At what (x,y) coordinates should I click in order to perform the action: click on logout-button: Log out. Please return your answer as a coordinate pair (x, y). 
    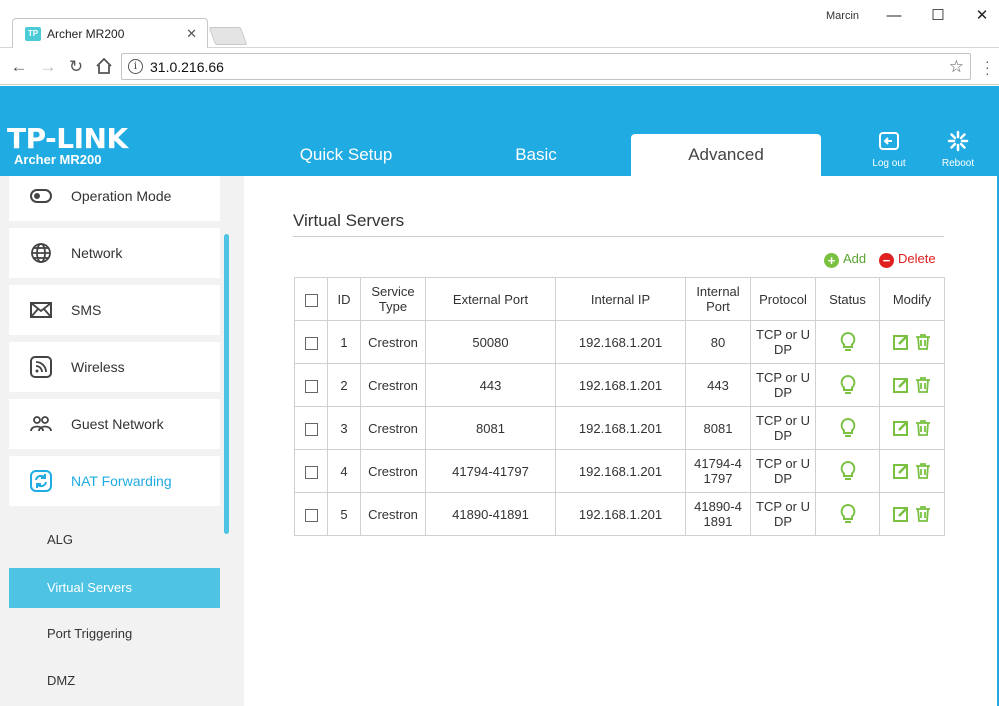
    Looking at the image, I should click on (889, 149).